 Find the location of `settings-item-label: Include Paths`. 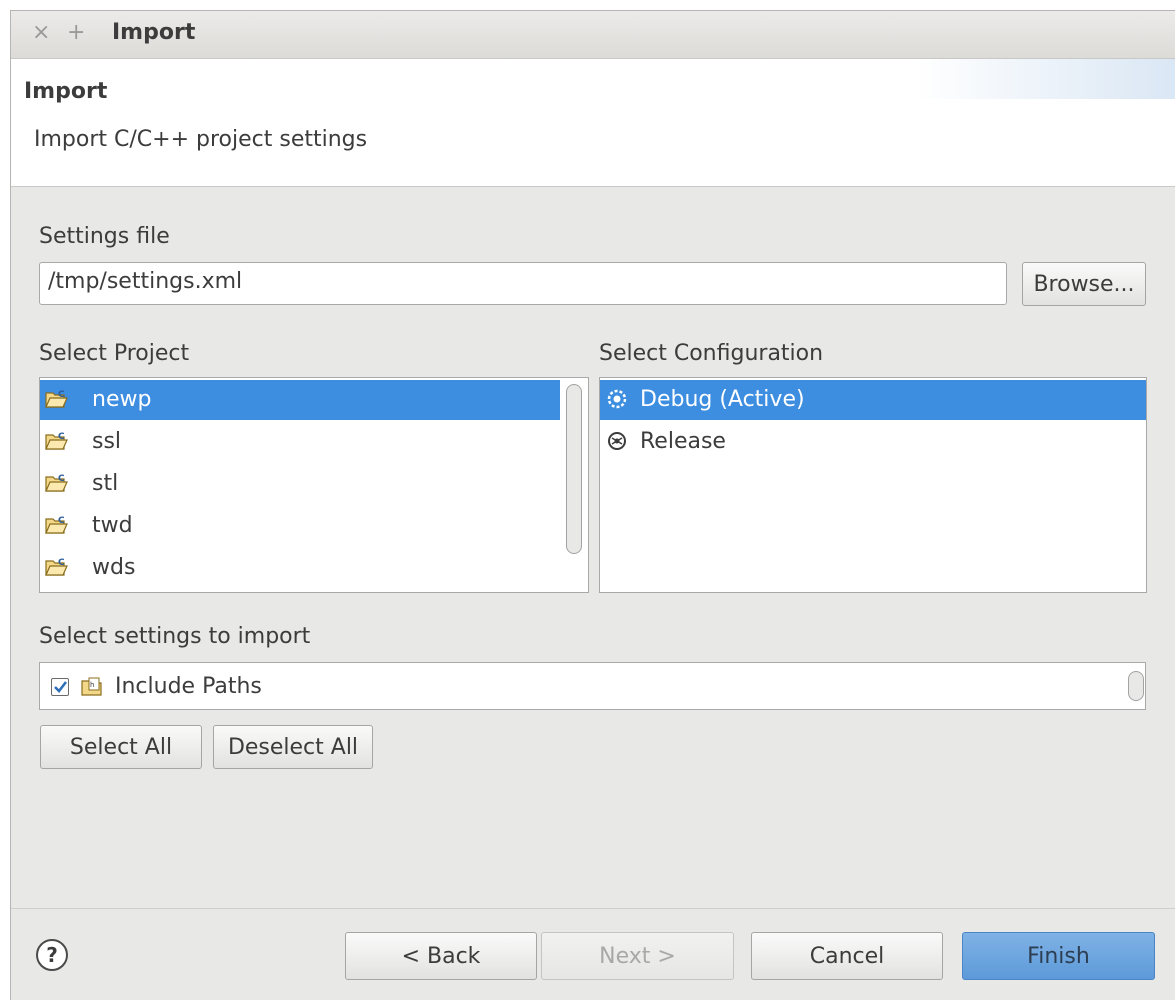

settings-item-label: Include Paths is located at coordinates (188, 686).